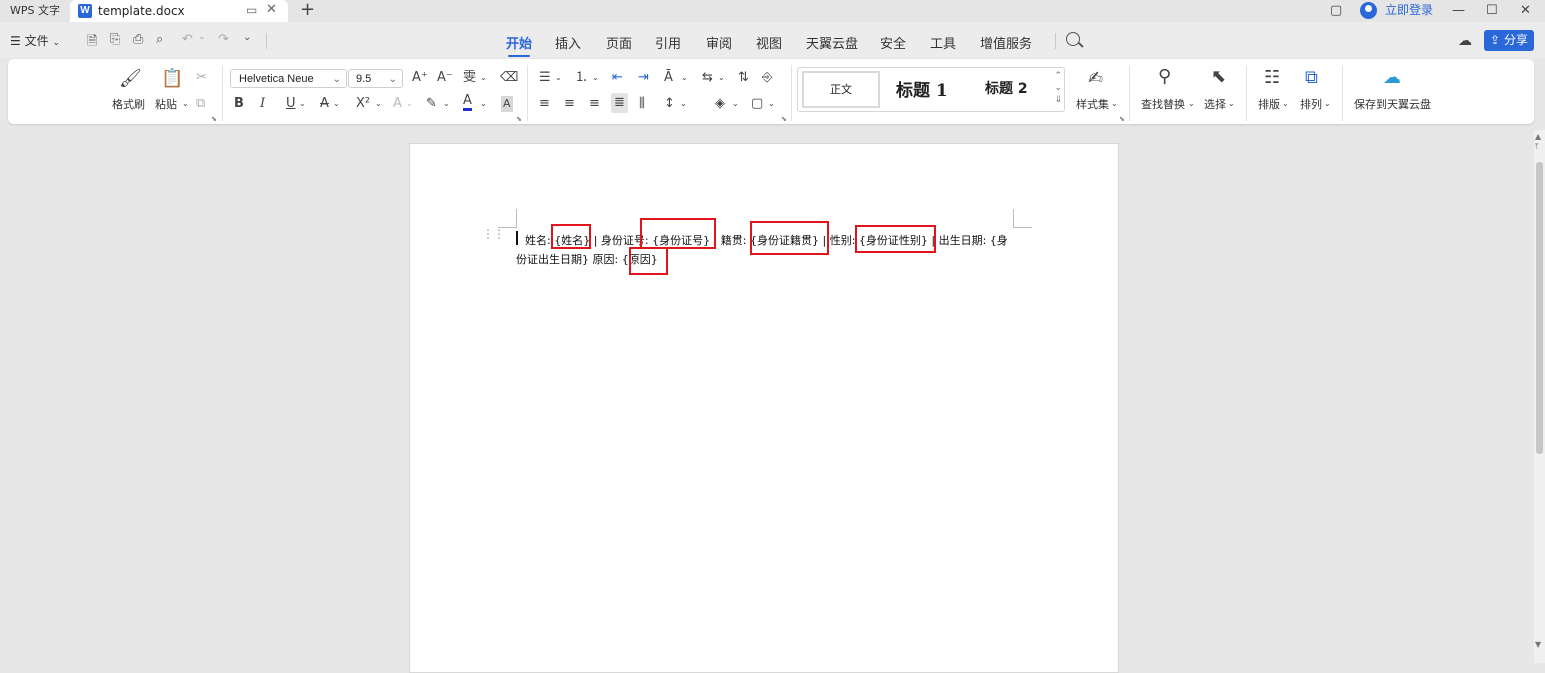  What do you see at coordinates (397, 104) in the screenshot?
I see `text-effect-icon: A` at bounding box center [397, 104].